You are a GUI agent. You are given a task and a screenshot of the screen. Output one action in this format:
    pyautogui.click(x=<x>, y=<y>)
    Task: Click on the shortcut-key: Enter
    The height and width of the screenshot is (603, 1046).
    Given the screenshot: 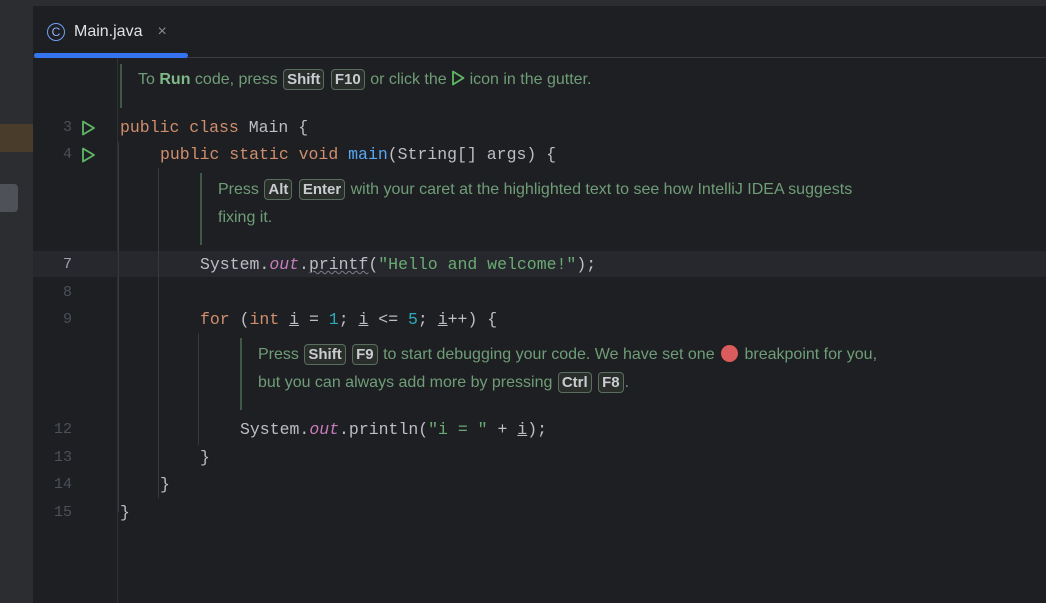 What is the action you would take?
    pyautogui.click(x=322, y=189)
    